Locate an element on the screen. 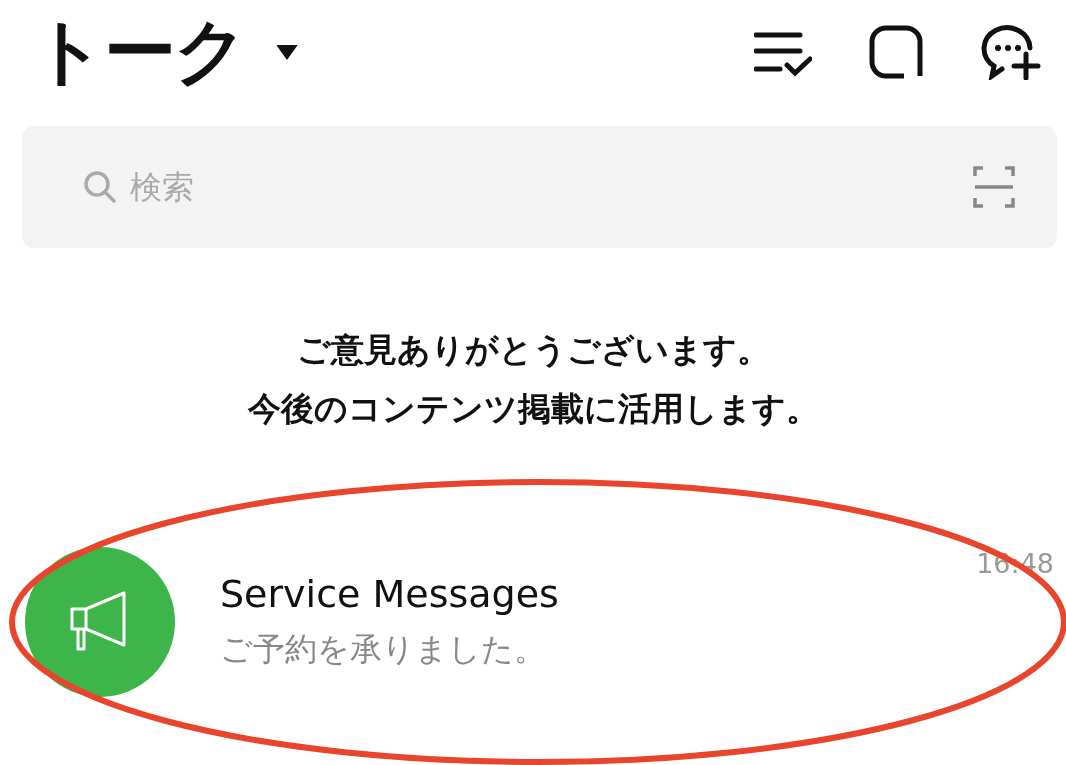 This screenshot has height=765, width=1066. search-icon is located at coordinates (100, 187).